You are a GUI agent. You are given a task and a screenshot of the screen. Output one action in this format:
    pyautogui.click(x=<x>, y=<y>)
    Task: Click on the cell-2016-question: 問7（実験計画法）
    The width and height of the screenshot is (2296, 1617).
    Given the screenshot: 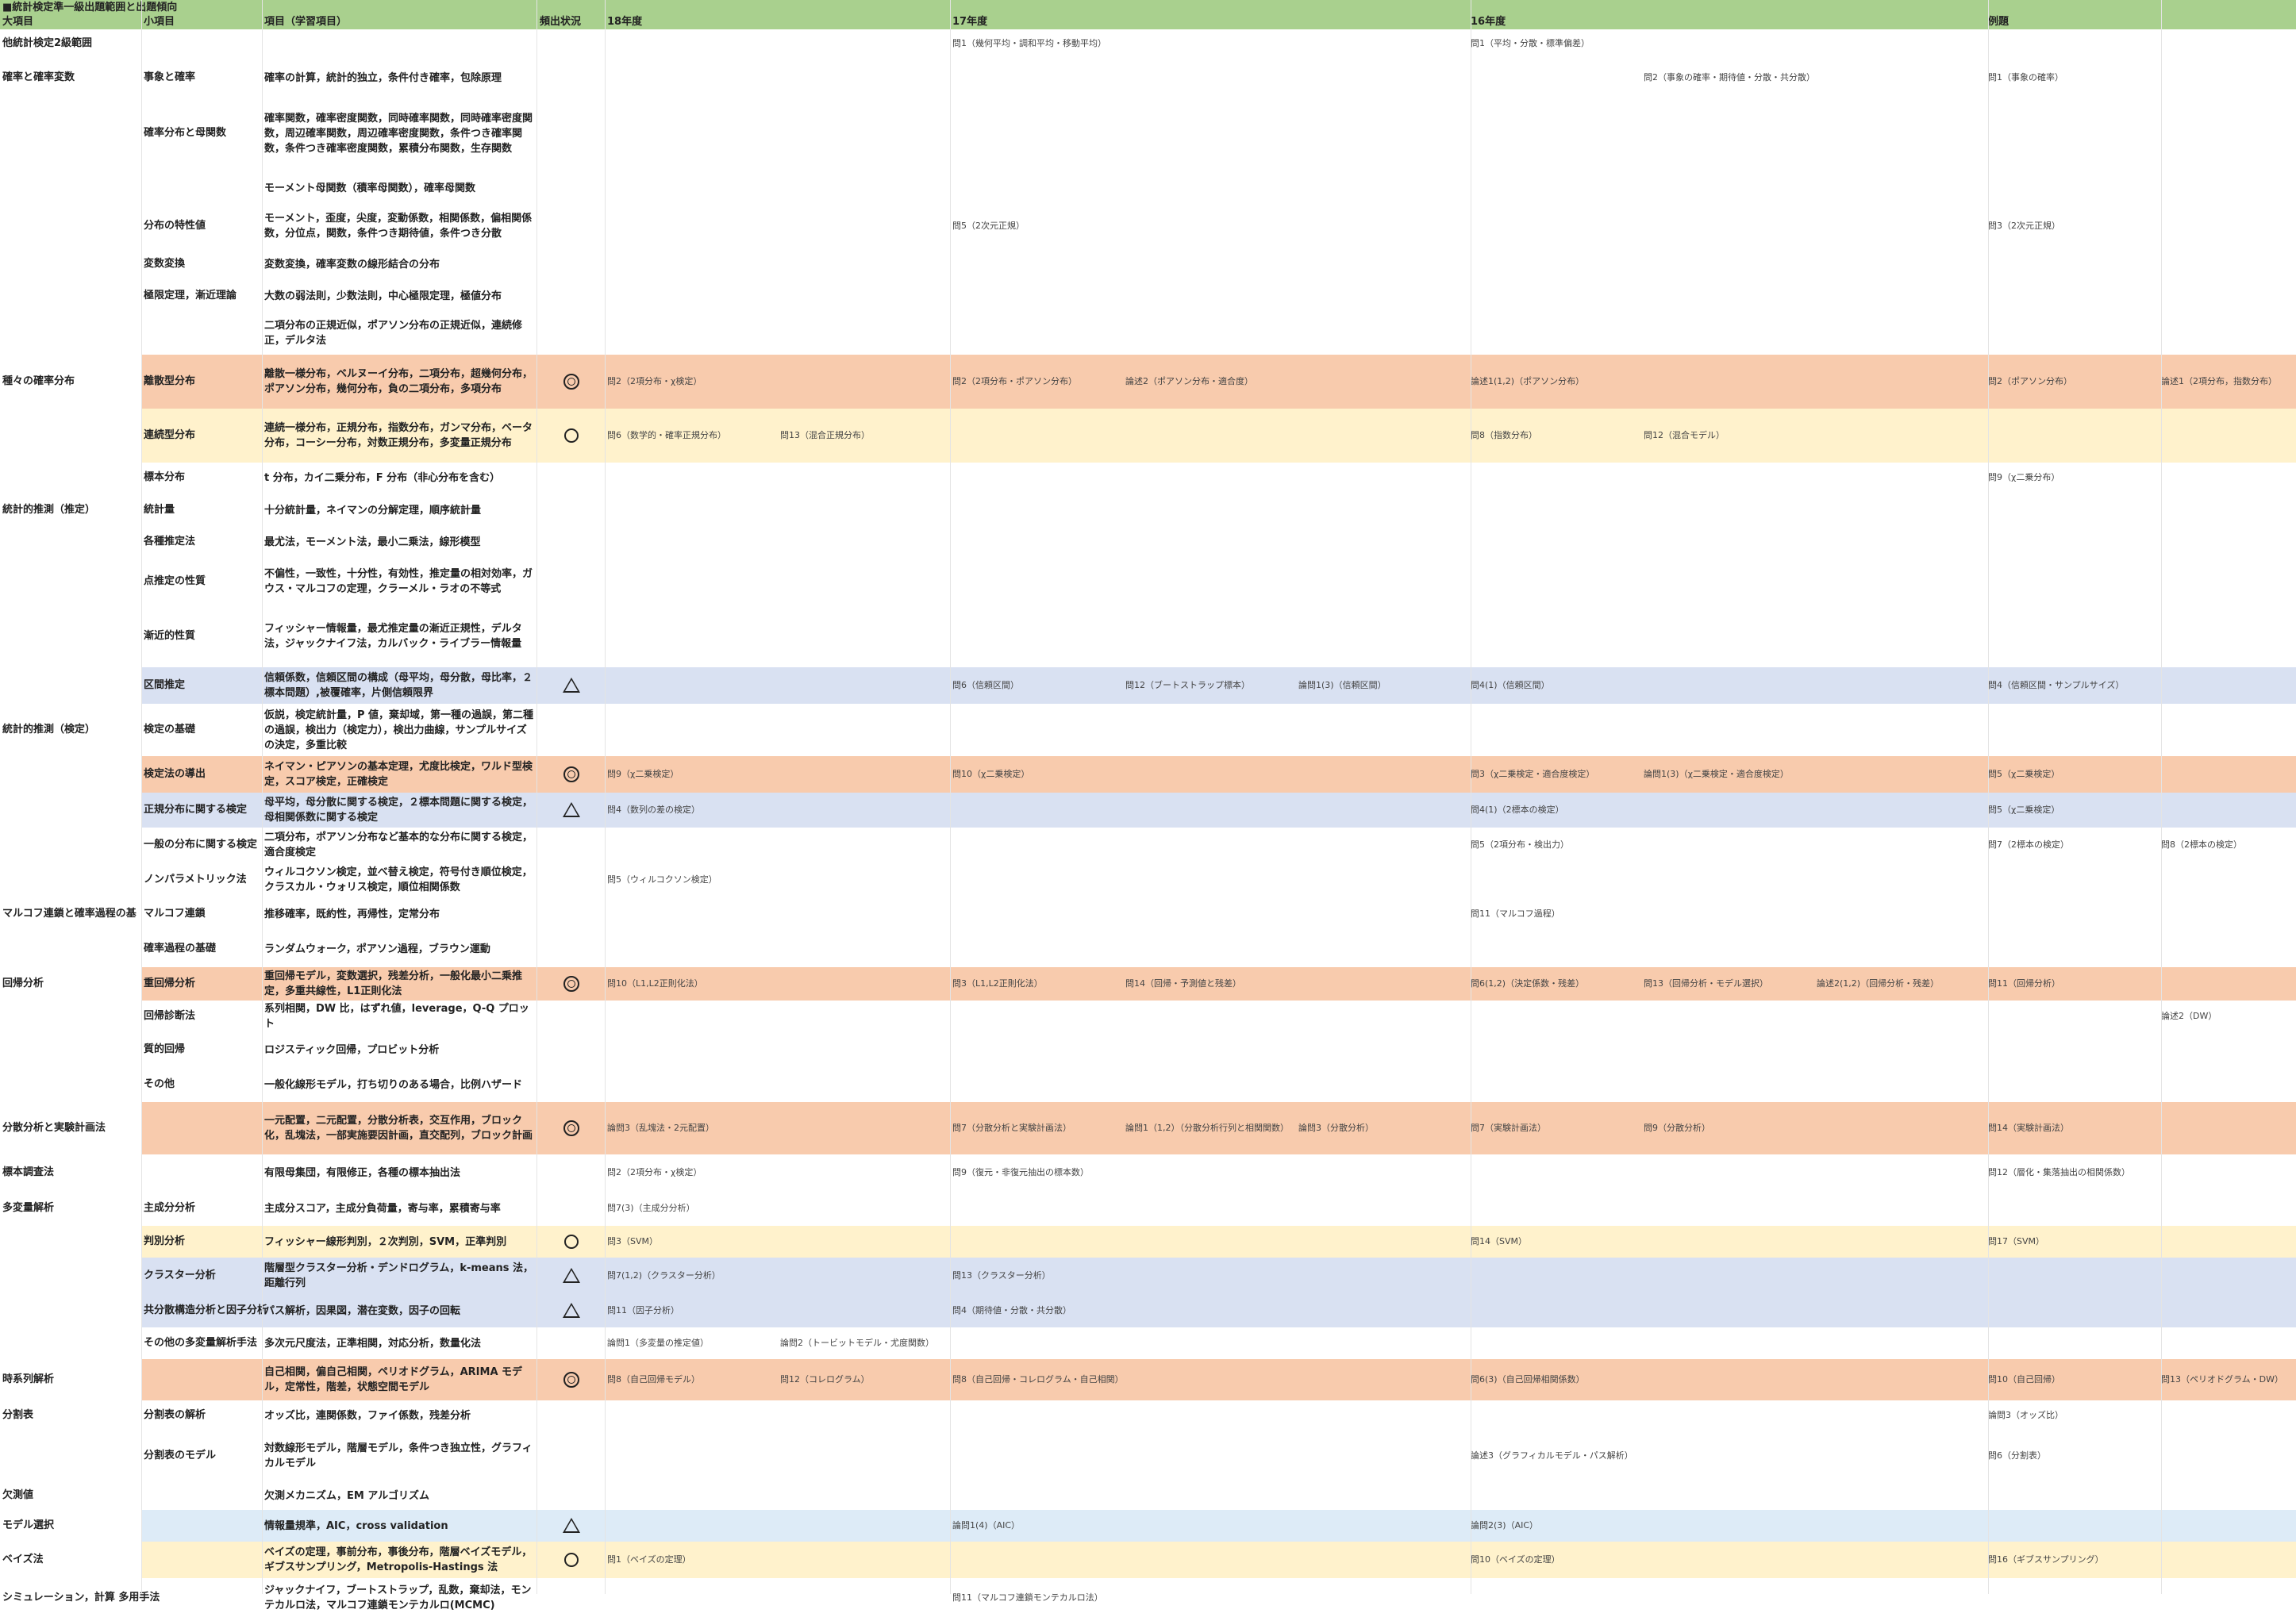 What is the action you would take?
    pyautogui.click(x=1509, y=1127)
    